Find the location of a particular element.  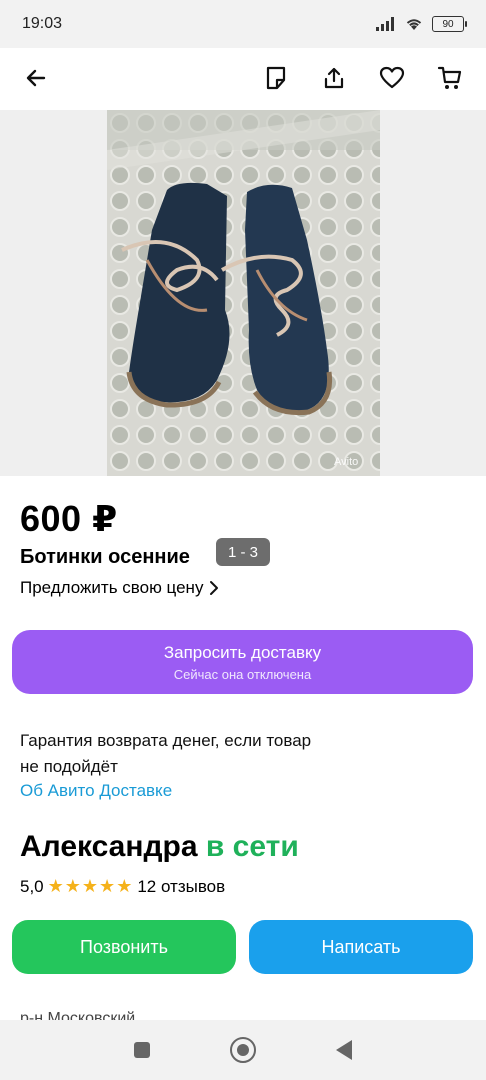

request-delivery-button: Запросить доставку Сейчас она отключена is located at coordinates (242, 662).